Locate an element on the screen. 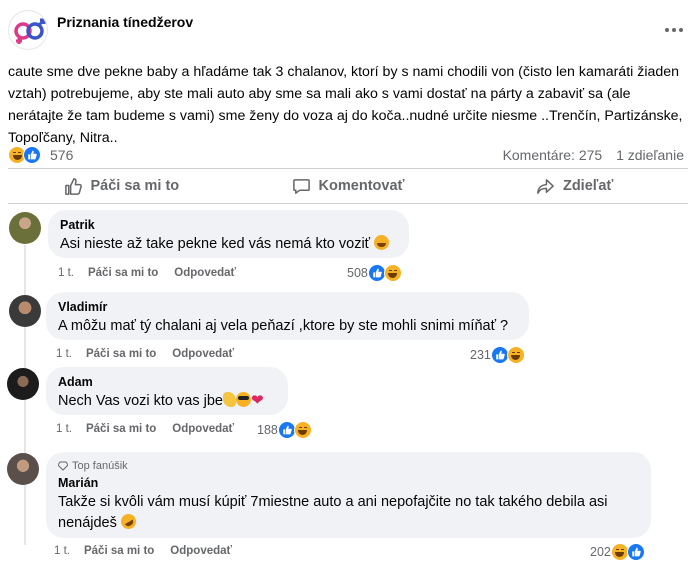  comment-button: Komentovať is located at coordinates (348, 186).